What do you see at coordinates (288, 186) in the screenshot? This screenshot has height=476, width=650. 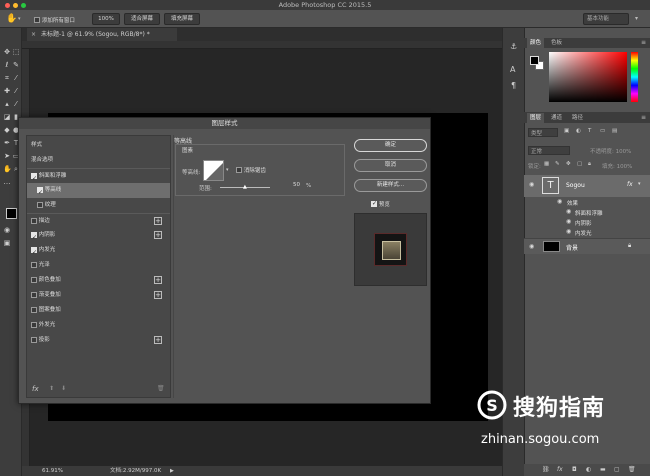 I see `range-value-input: 50` at bounding box center [288, 186].